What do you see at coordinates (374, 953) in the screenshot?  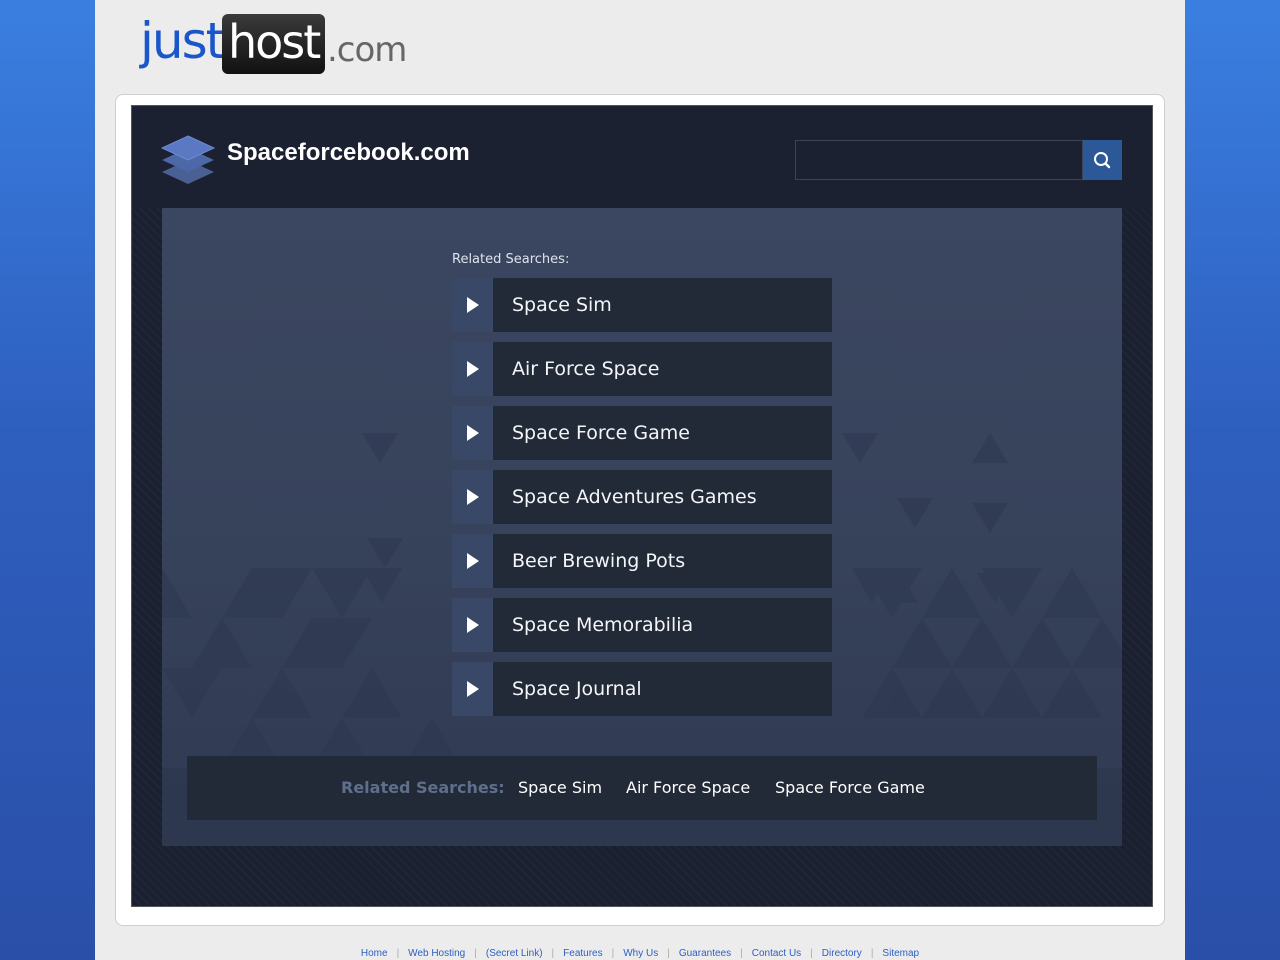 I see `footer-link-home: Home` at bounding box center [374, 953].